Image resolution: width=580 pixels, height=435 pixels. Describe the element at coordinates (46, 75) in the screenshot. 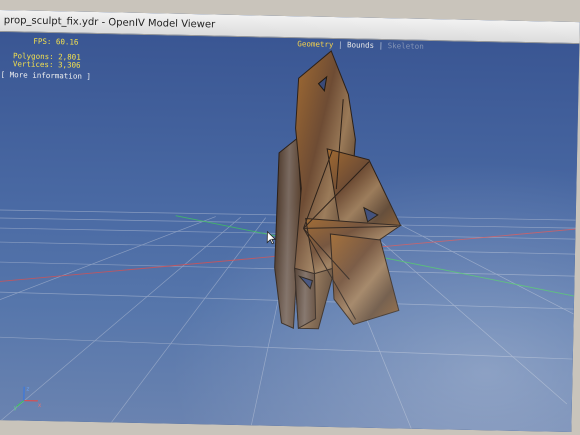

I see `more-information-link: [ More information ]` at that location.